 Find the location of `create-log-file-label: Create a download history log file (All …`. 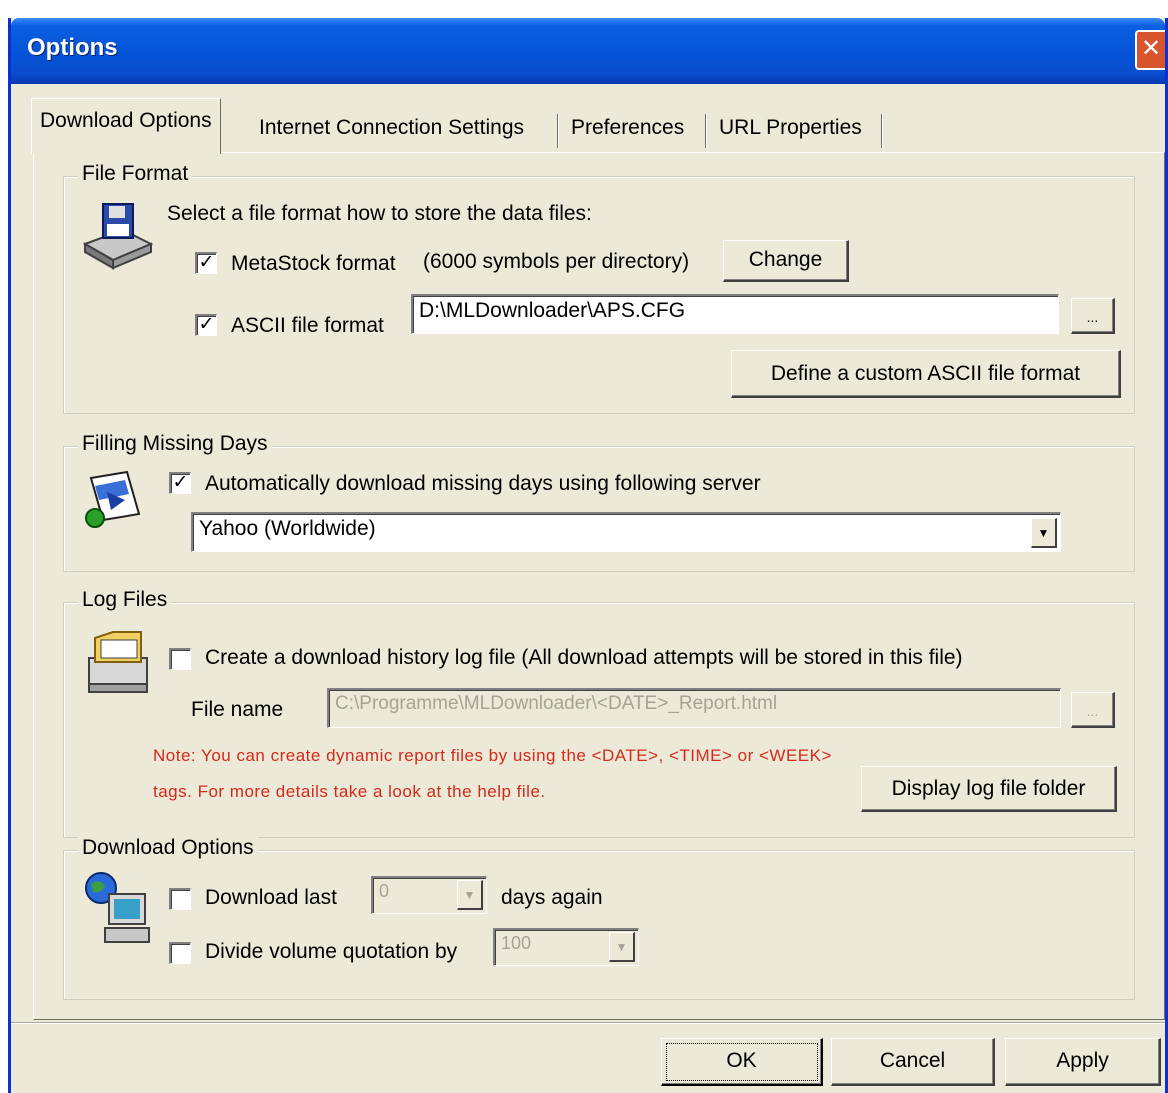

create-log-file-label: Create a download history log file (All … is located at coordinates (584, 658).